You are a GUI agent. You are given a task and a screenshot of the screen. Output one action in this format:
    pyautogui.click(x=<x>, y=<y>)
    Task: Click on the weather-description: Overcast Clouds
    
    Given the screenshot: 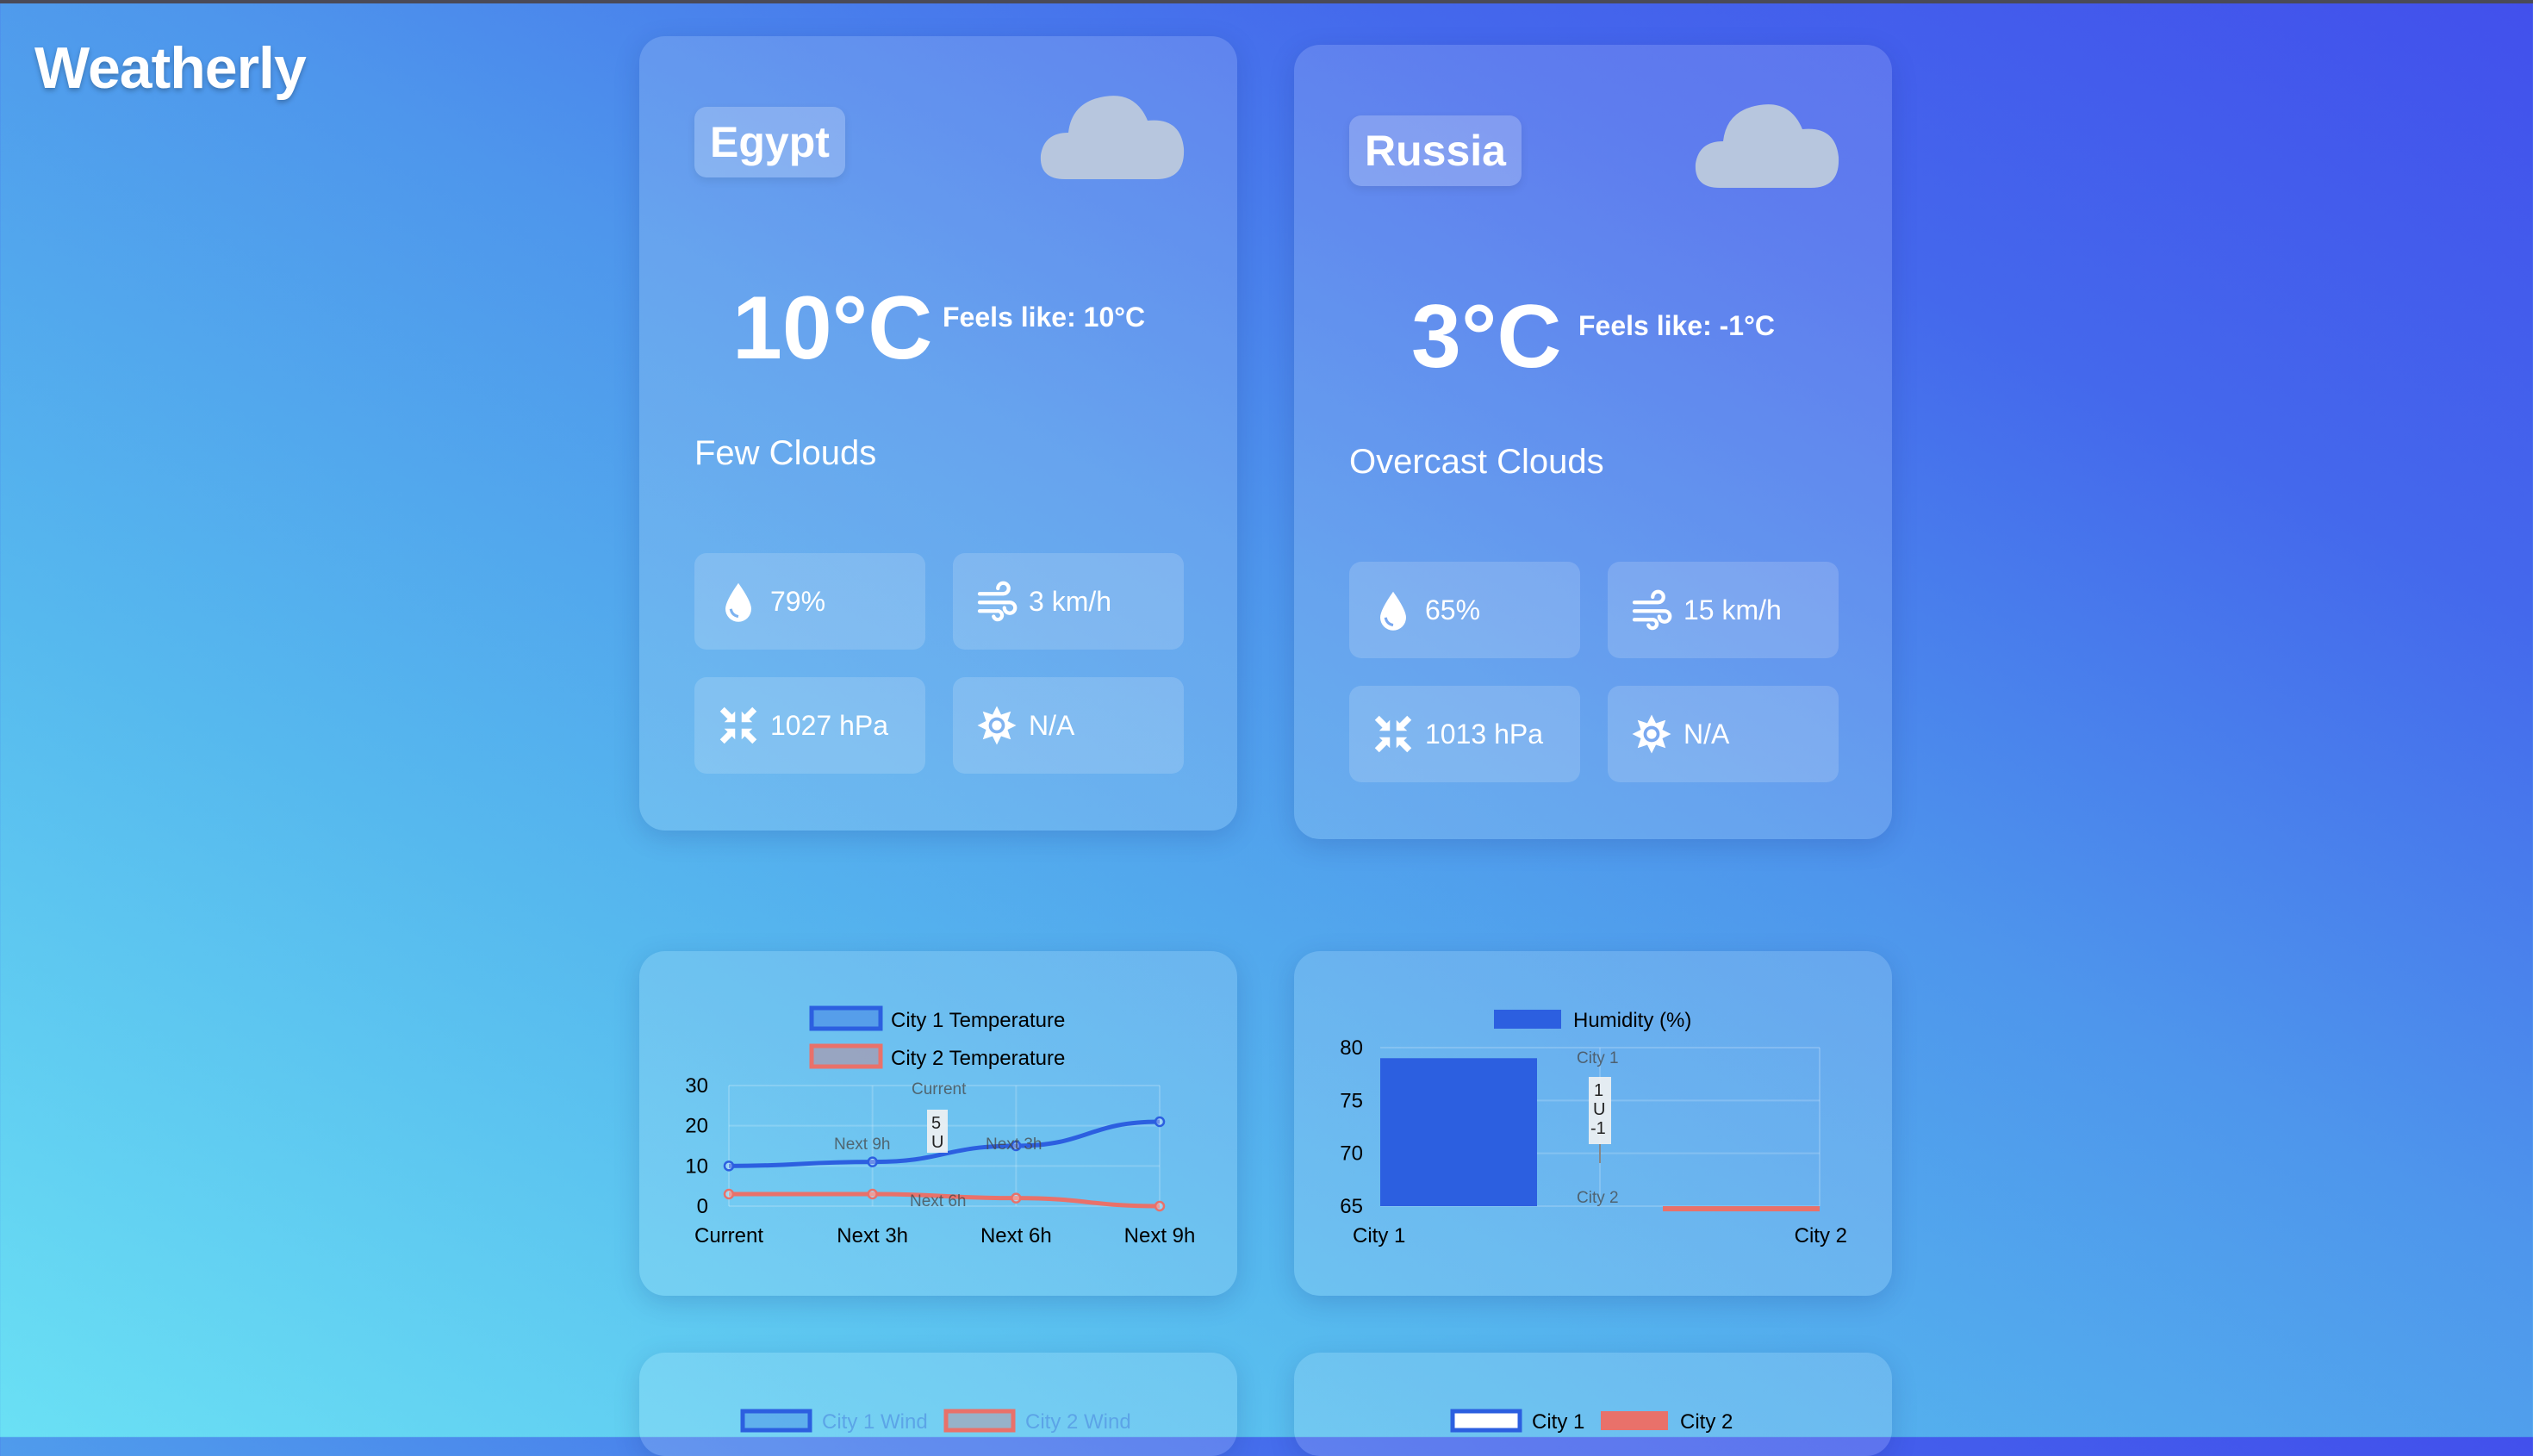 What is the action you would take?
    pyautogui.click(x=1476, y=462)
    